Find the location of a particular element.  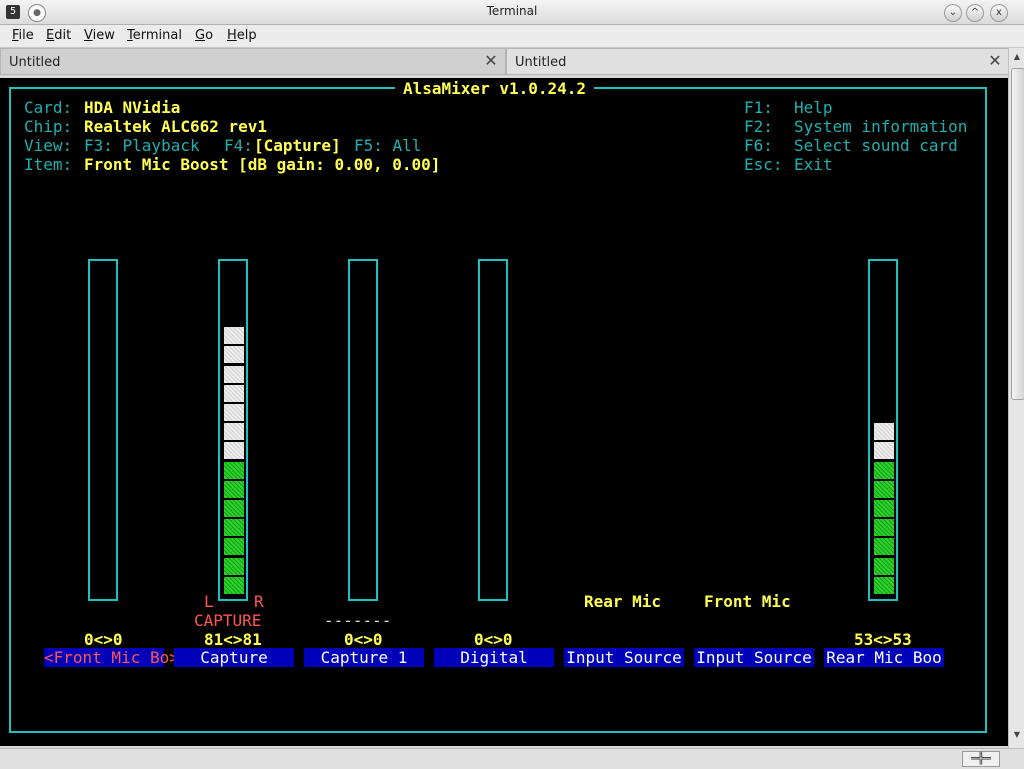

help-esc-key: Esc: is located at coordinates (763, 164).